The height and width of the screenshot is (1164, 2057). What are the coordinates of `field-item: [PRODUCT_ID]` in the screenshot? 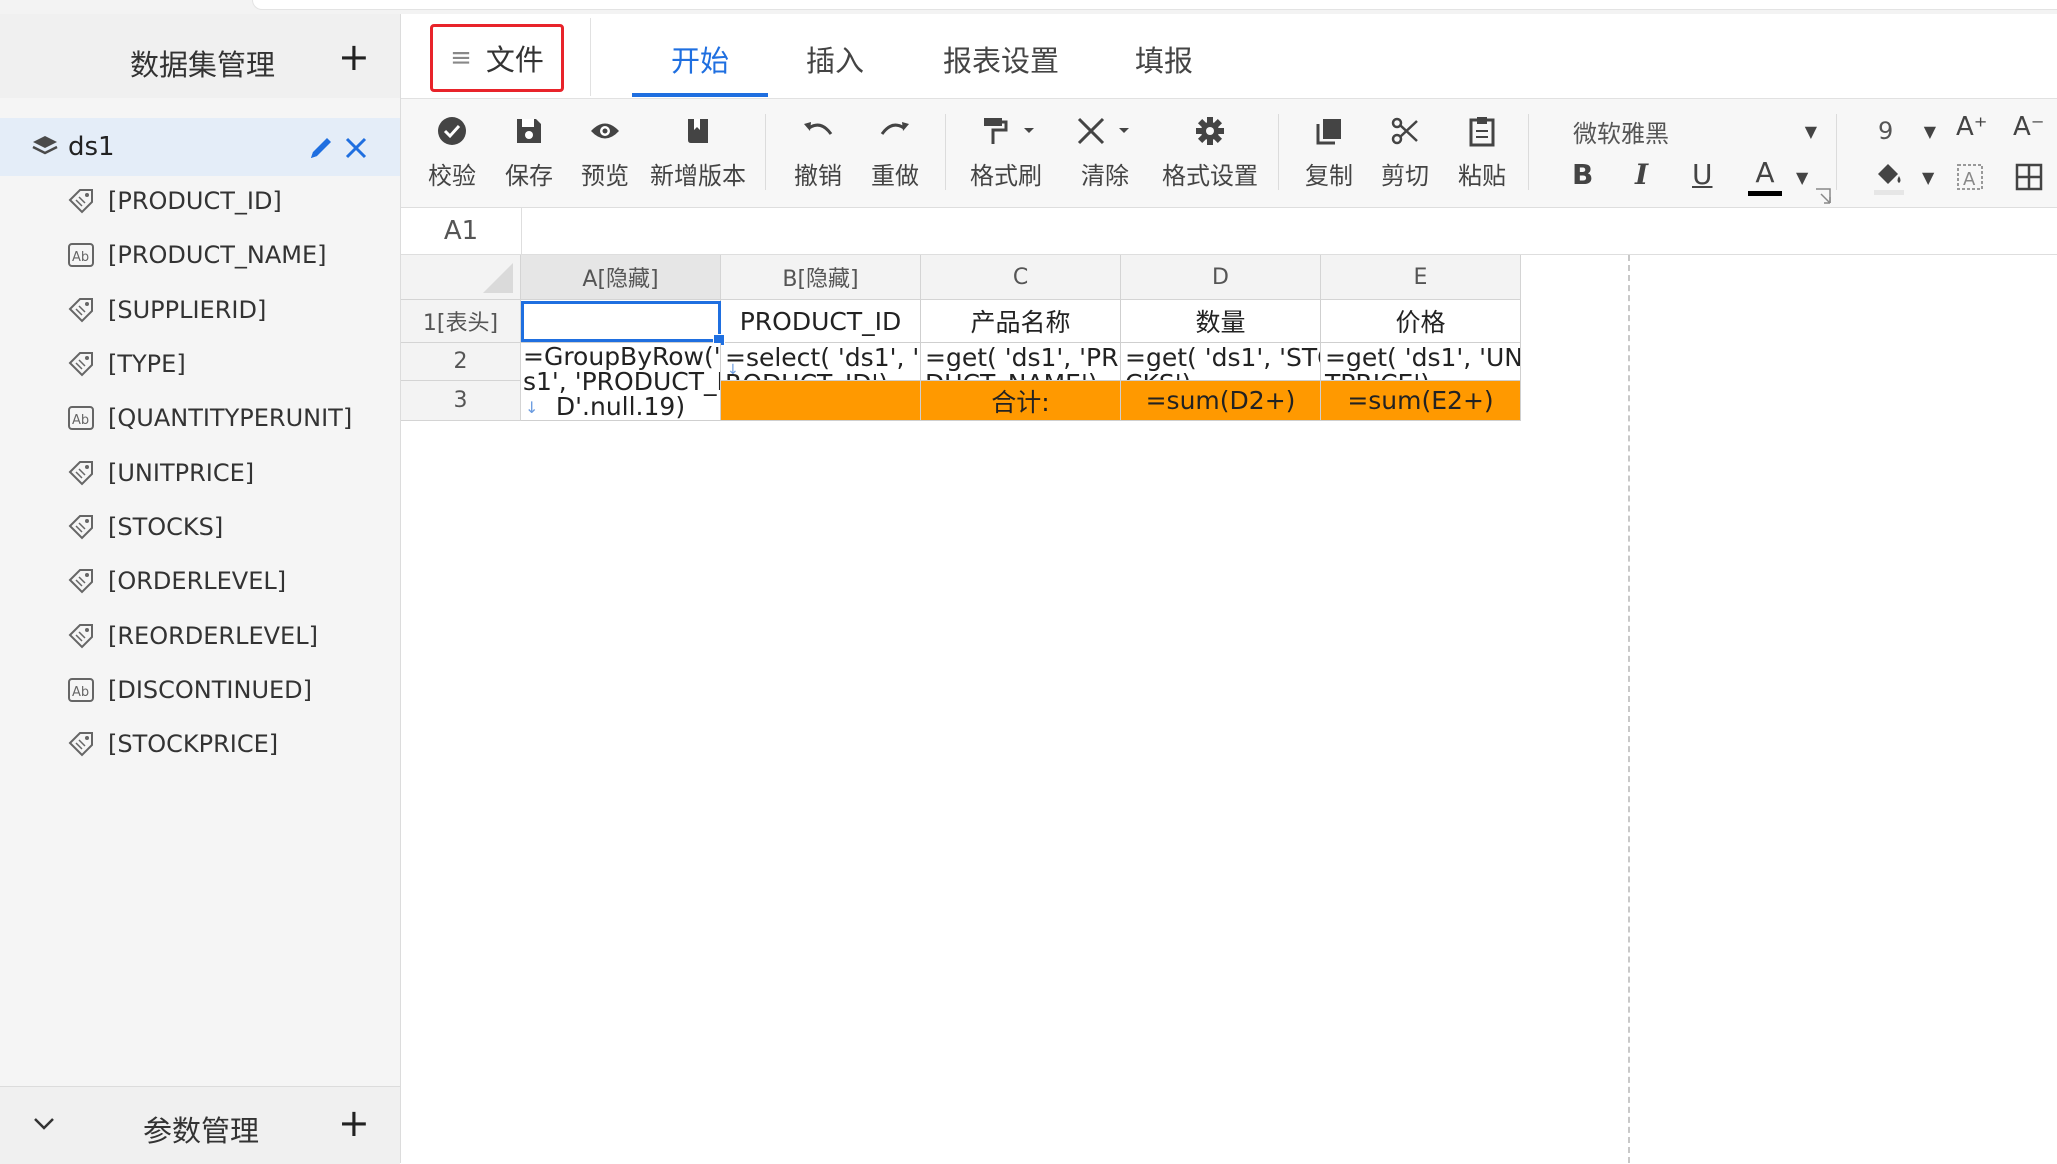 It's located at (173, 201).